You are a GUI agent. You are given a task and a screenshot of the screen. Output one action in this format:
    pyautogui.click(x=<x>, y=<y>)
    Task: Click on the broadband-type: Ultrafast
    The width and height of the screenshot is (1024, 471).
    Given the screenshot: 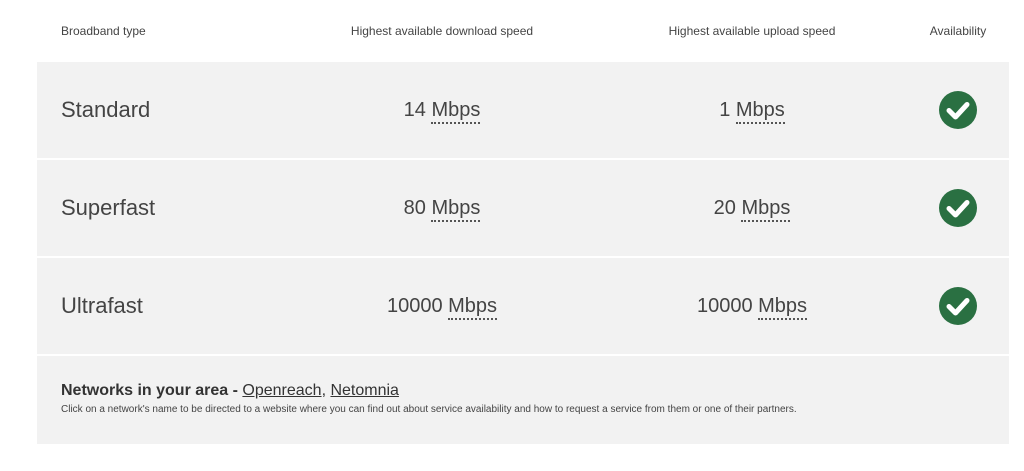 What is the action you would take?
    pyautogui.click(x=102, y=305)
    